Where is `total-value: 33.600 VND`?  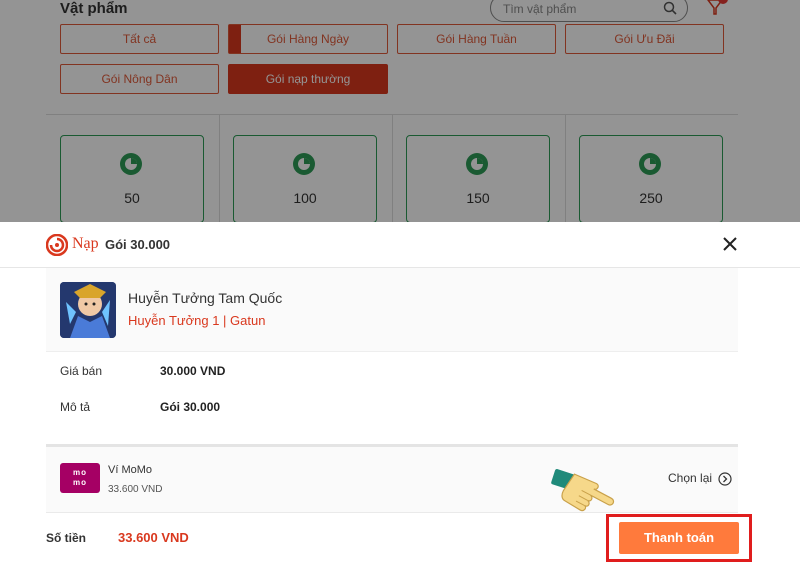 total-value: 33.600 VND is located at coordinates (153, 537).